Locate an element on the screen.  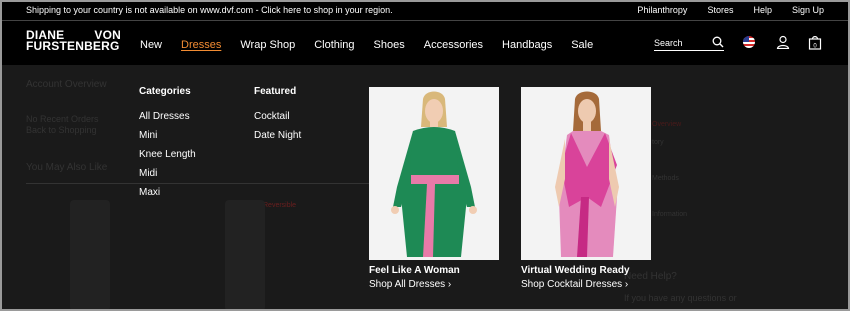
nav-item-accessories: Accessories is located at coordinates (453, 45).